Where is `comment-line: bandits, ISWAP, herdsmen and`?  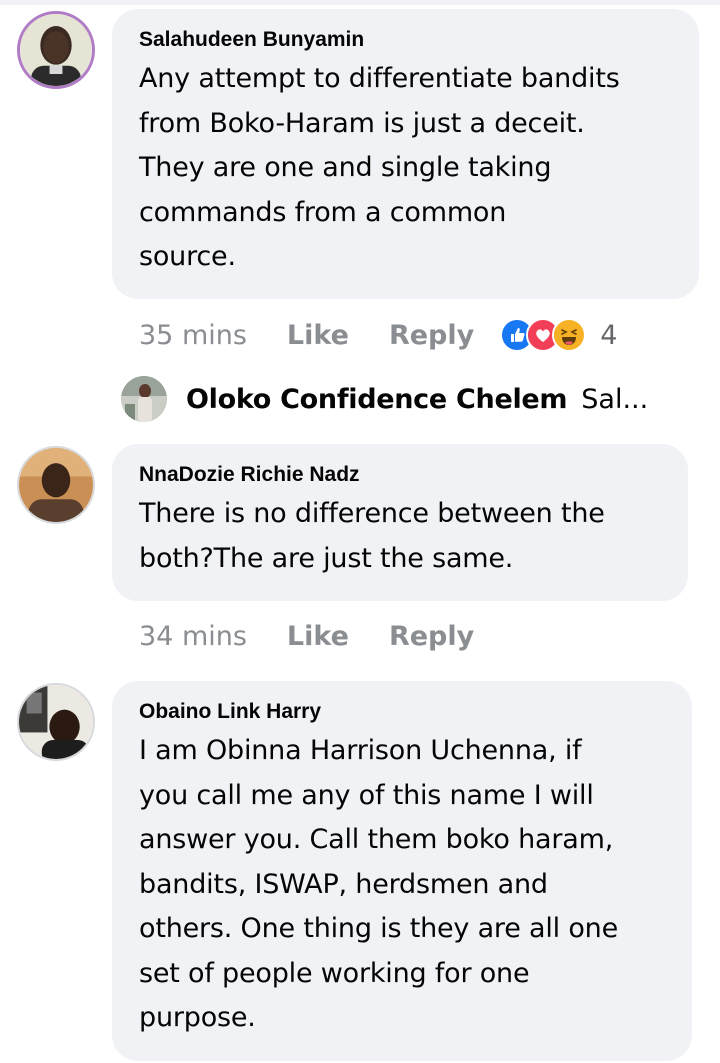
comment-line: bandits, ISWAP, herdsmen and is located at coordinates (343, 884).